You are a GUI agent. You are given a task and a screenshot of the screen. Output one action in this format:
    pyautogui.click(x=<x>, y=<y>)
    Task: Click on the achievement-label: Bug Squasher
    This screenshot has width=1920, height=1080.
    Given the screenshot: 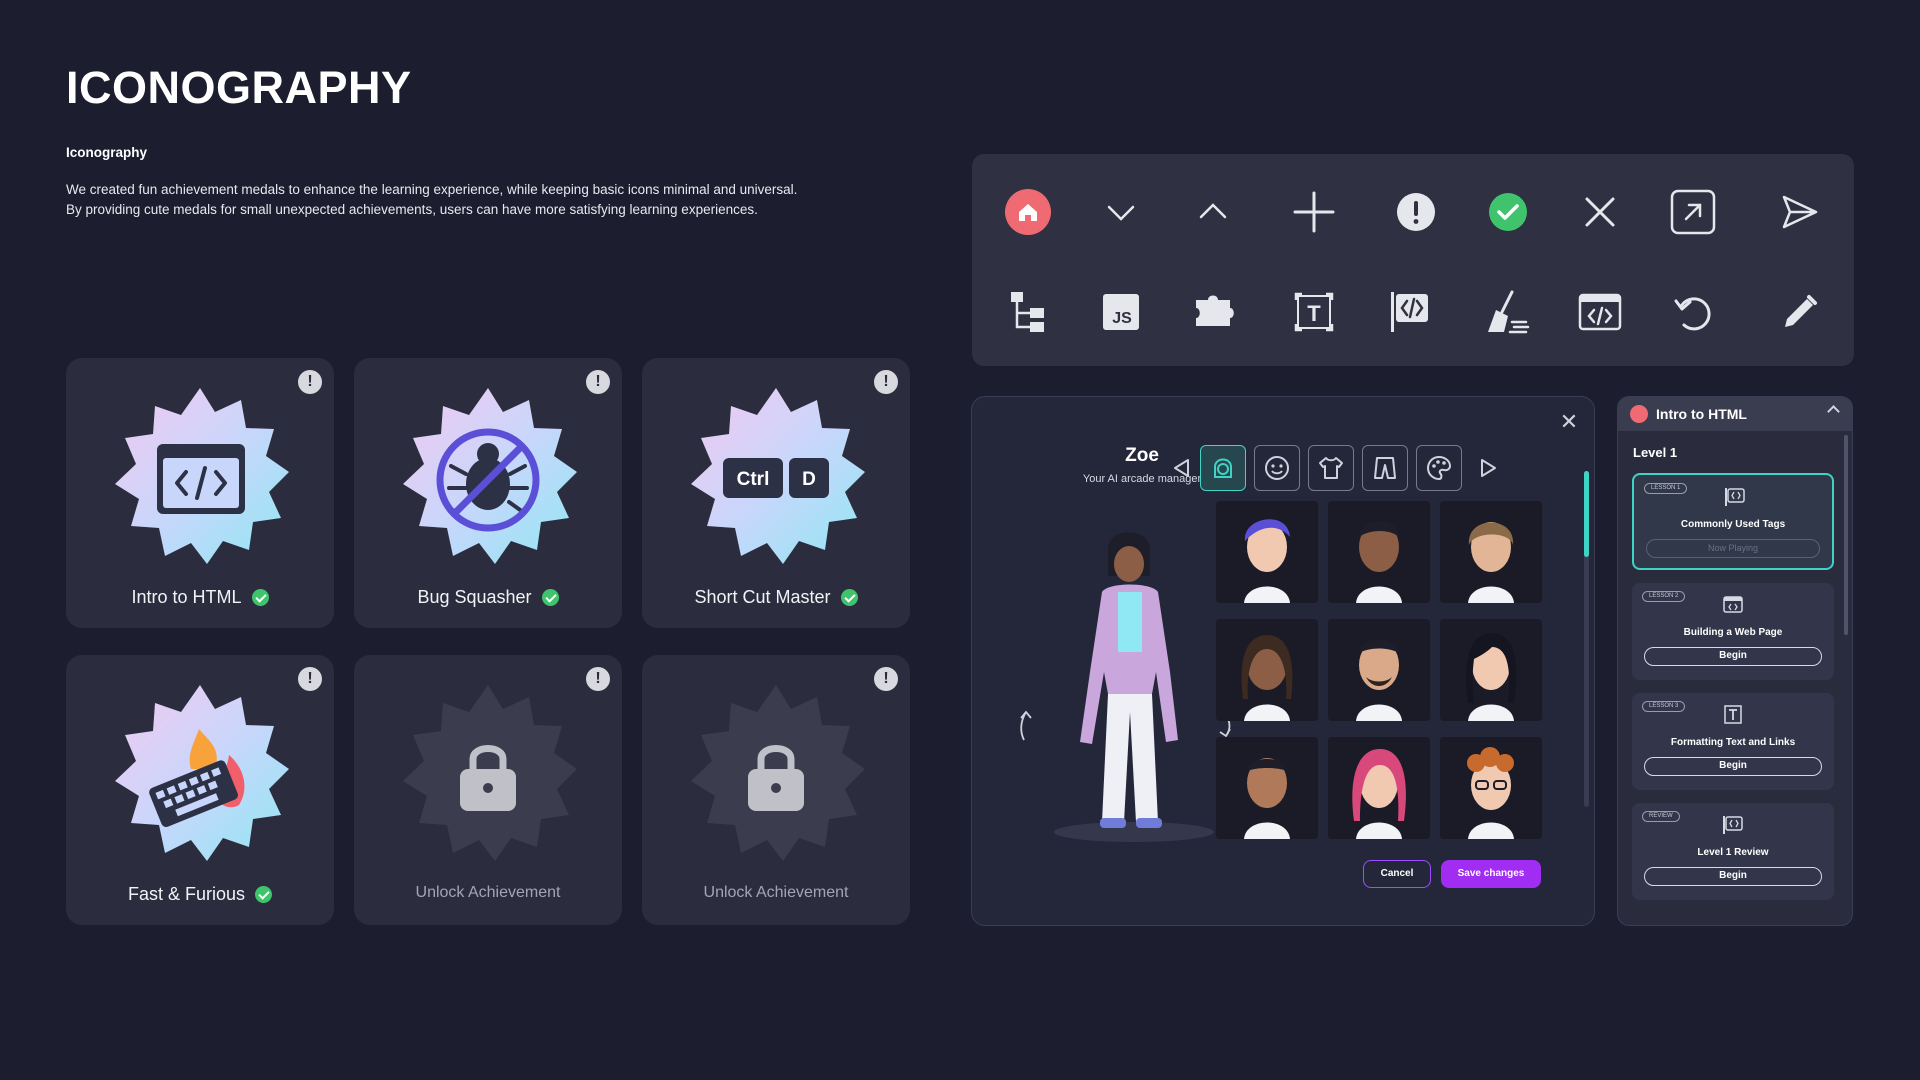 What is the action you would take?
    pyautogui.click(x=474, y=597)
    